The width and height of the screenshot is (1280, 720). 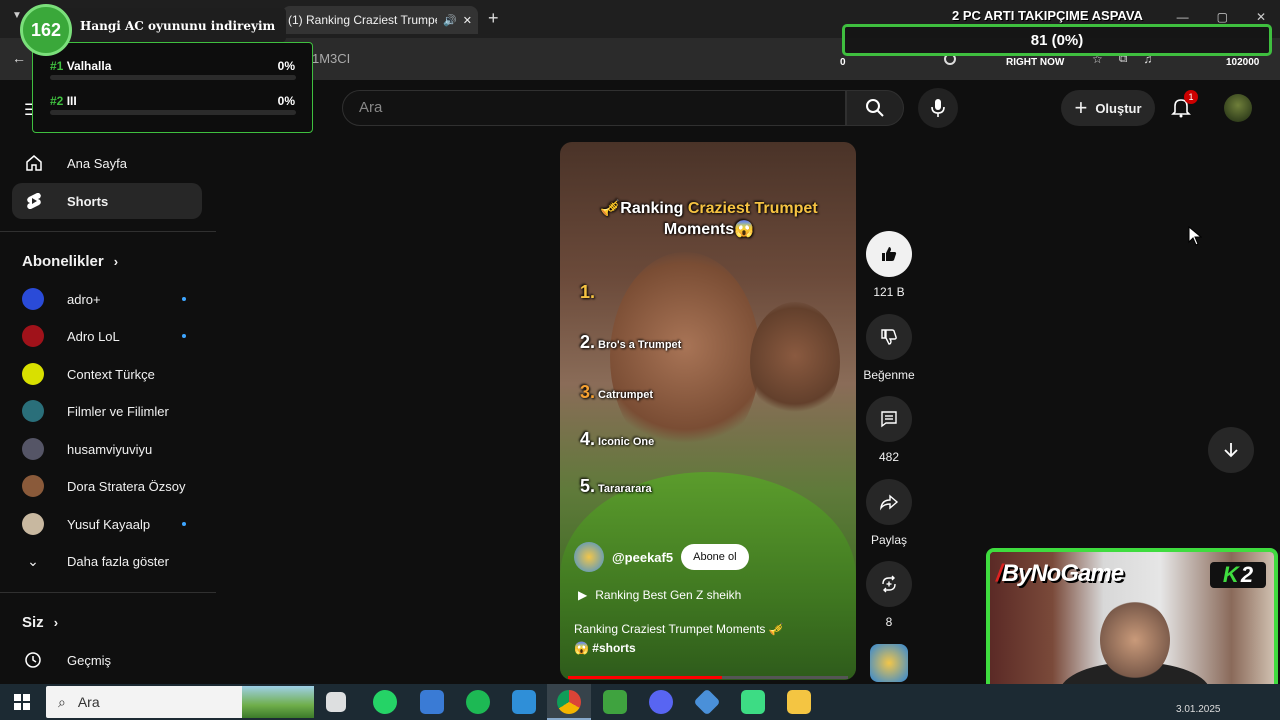 I want to click on subscription-item: Context Türkçe, so click(x=107, y=374).